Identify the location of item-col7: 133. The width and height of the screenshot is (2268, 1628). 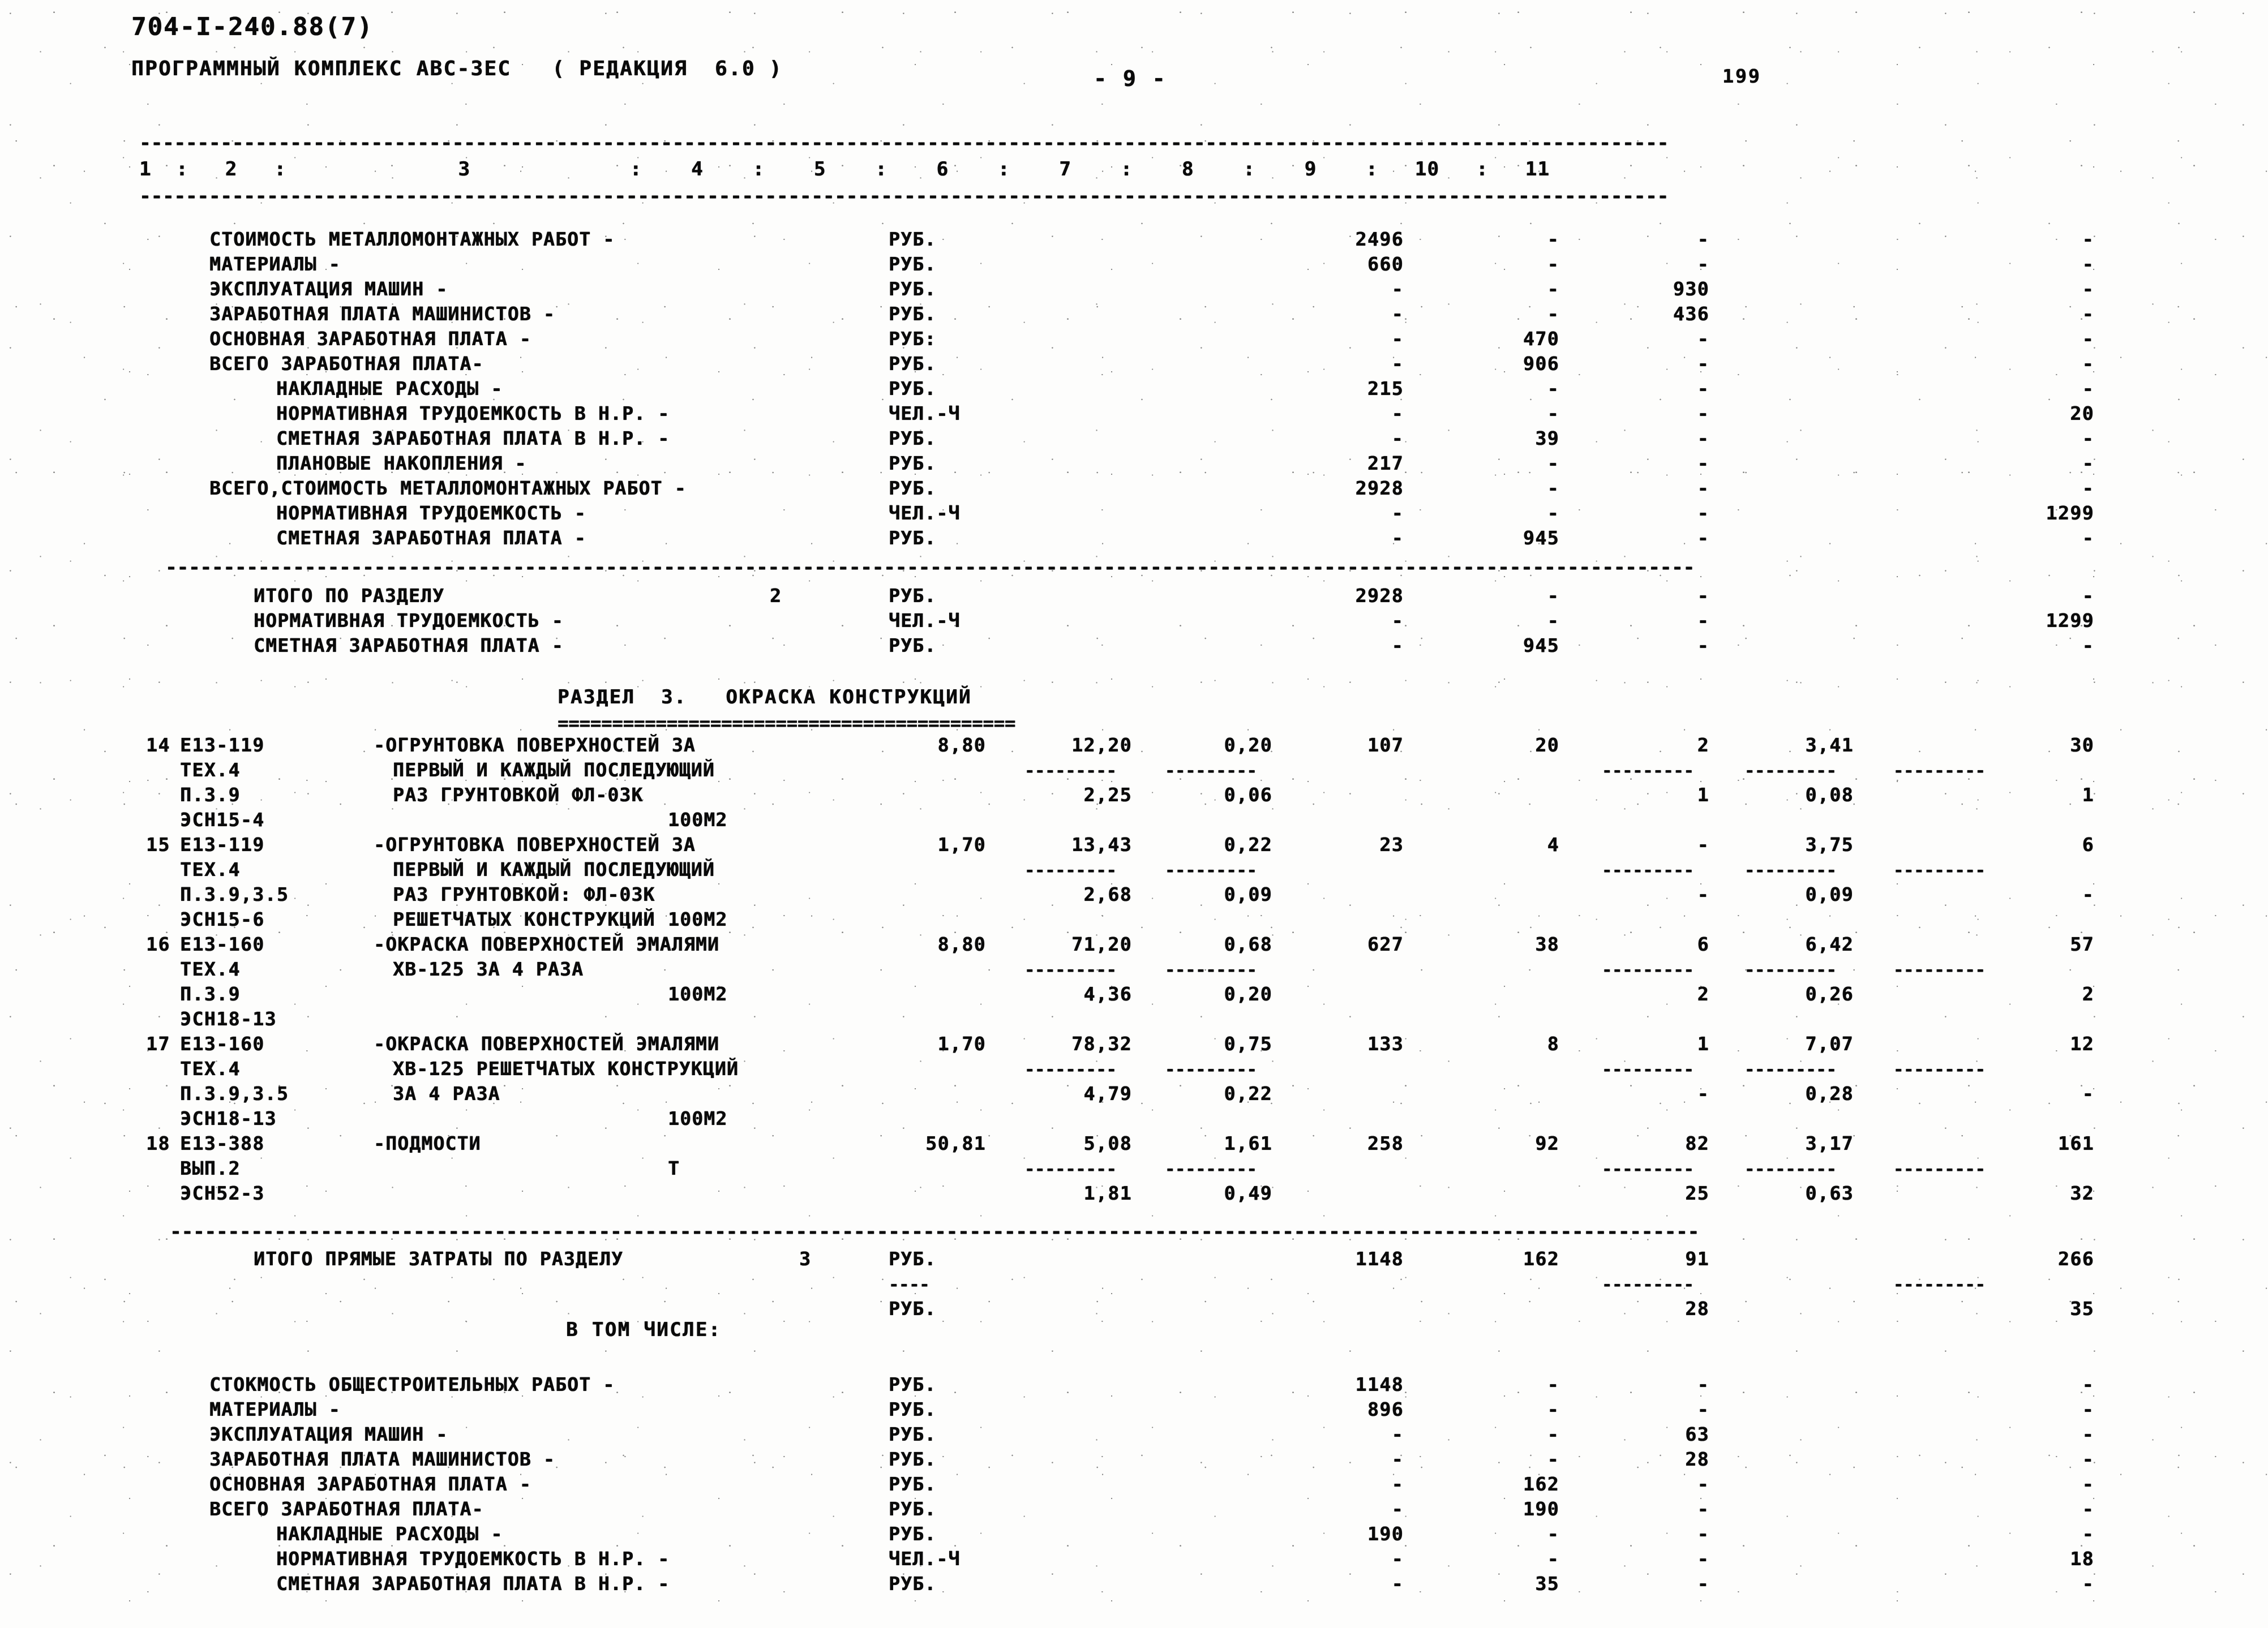
(1385, 1044).